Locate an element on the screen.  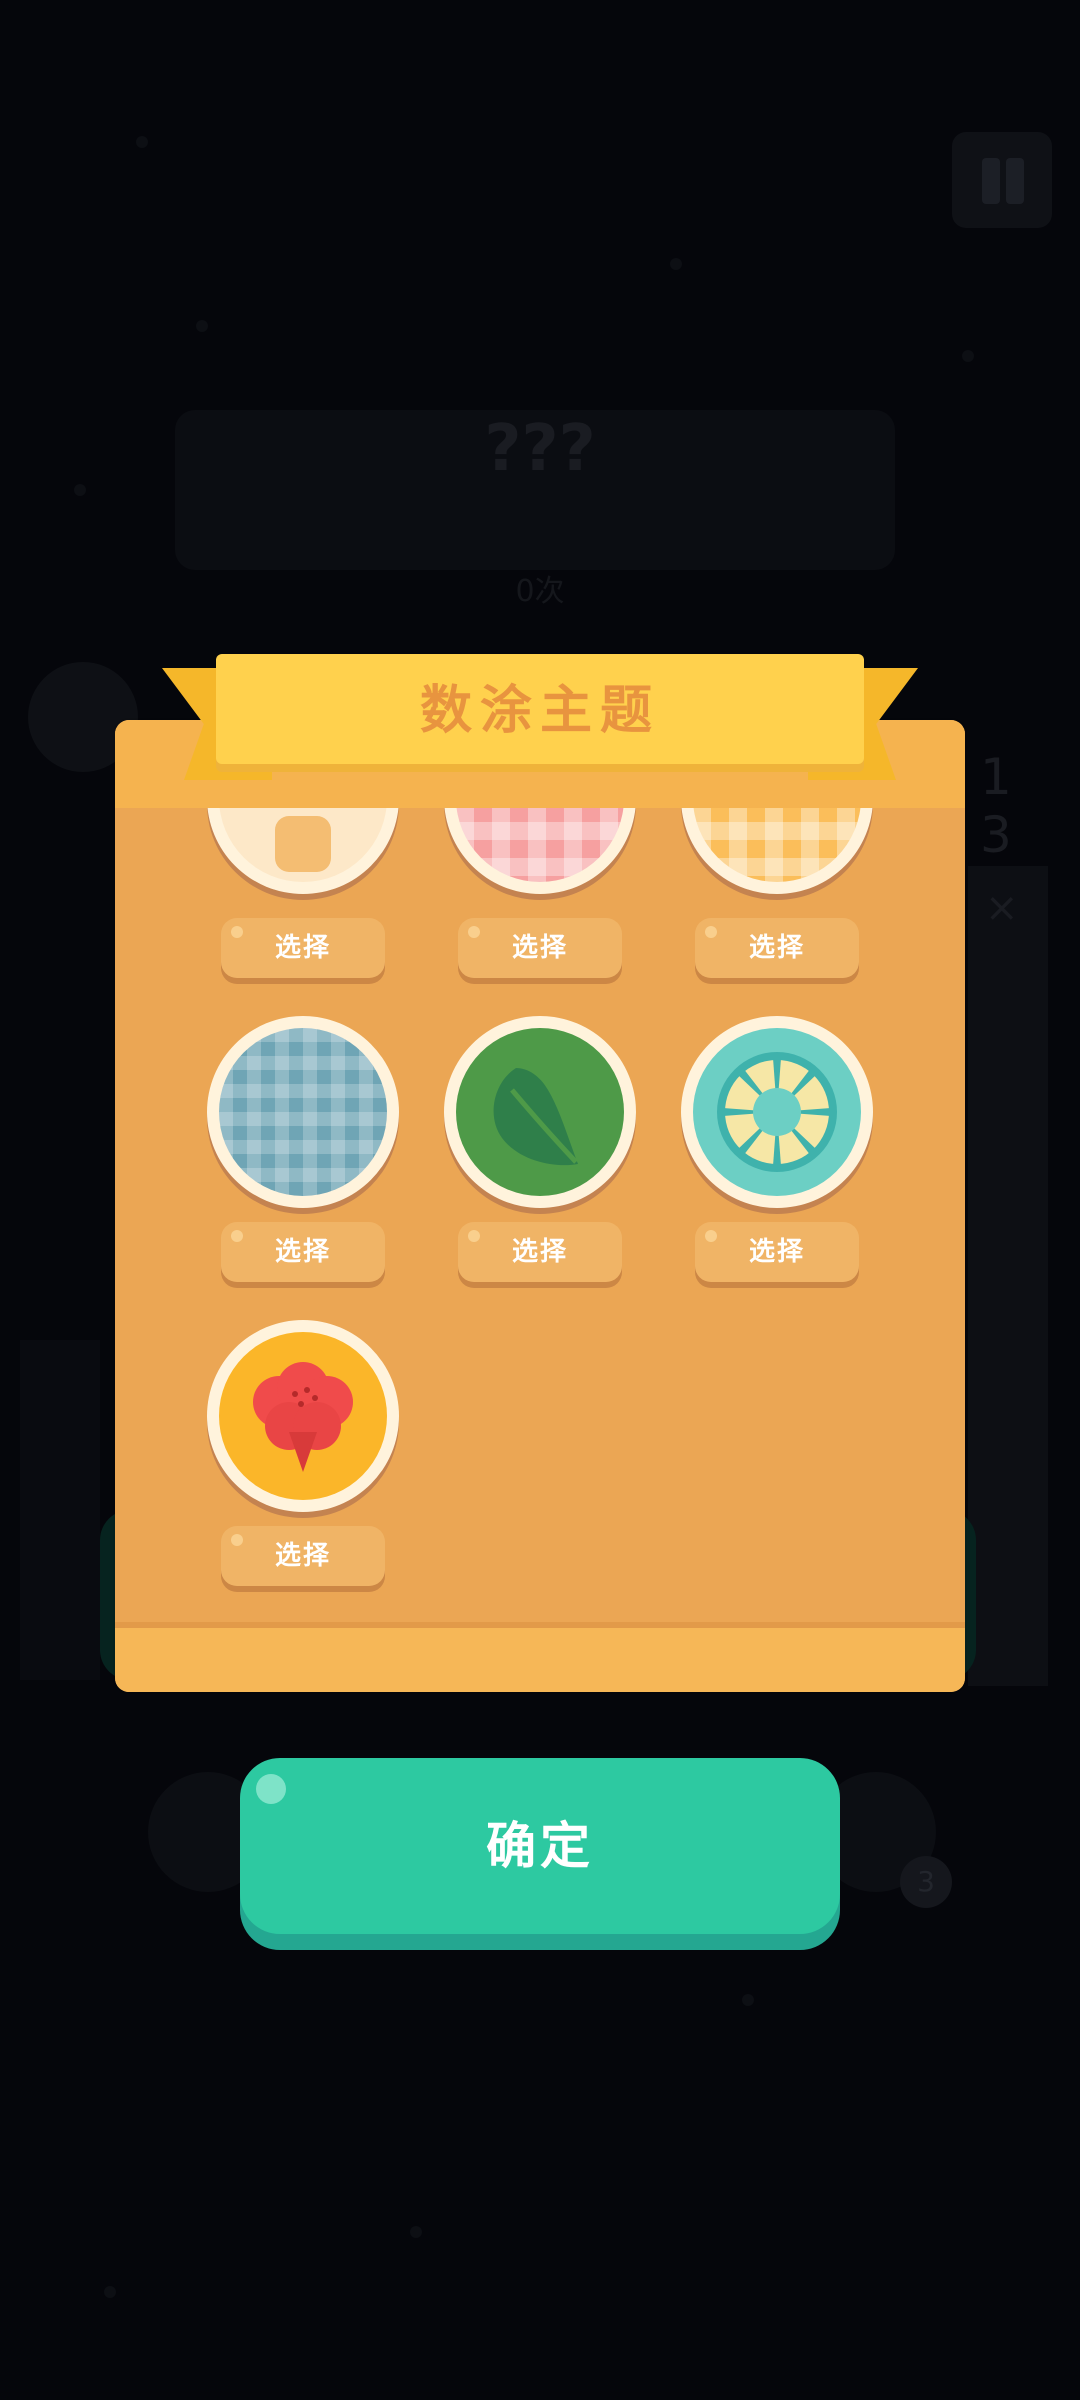
side-number: 3 is located at coordinates (996, 835).